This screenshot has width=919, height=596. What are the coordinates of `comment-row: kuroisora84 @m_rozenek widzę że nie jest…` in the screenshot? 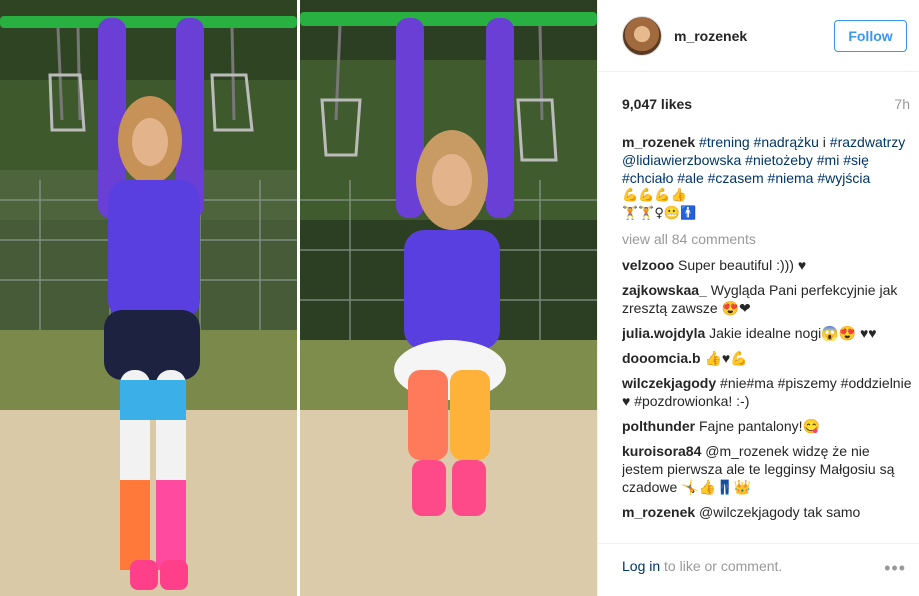 It's located at (767, 469).